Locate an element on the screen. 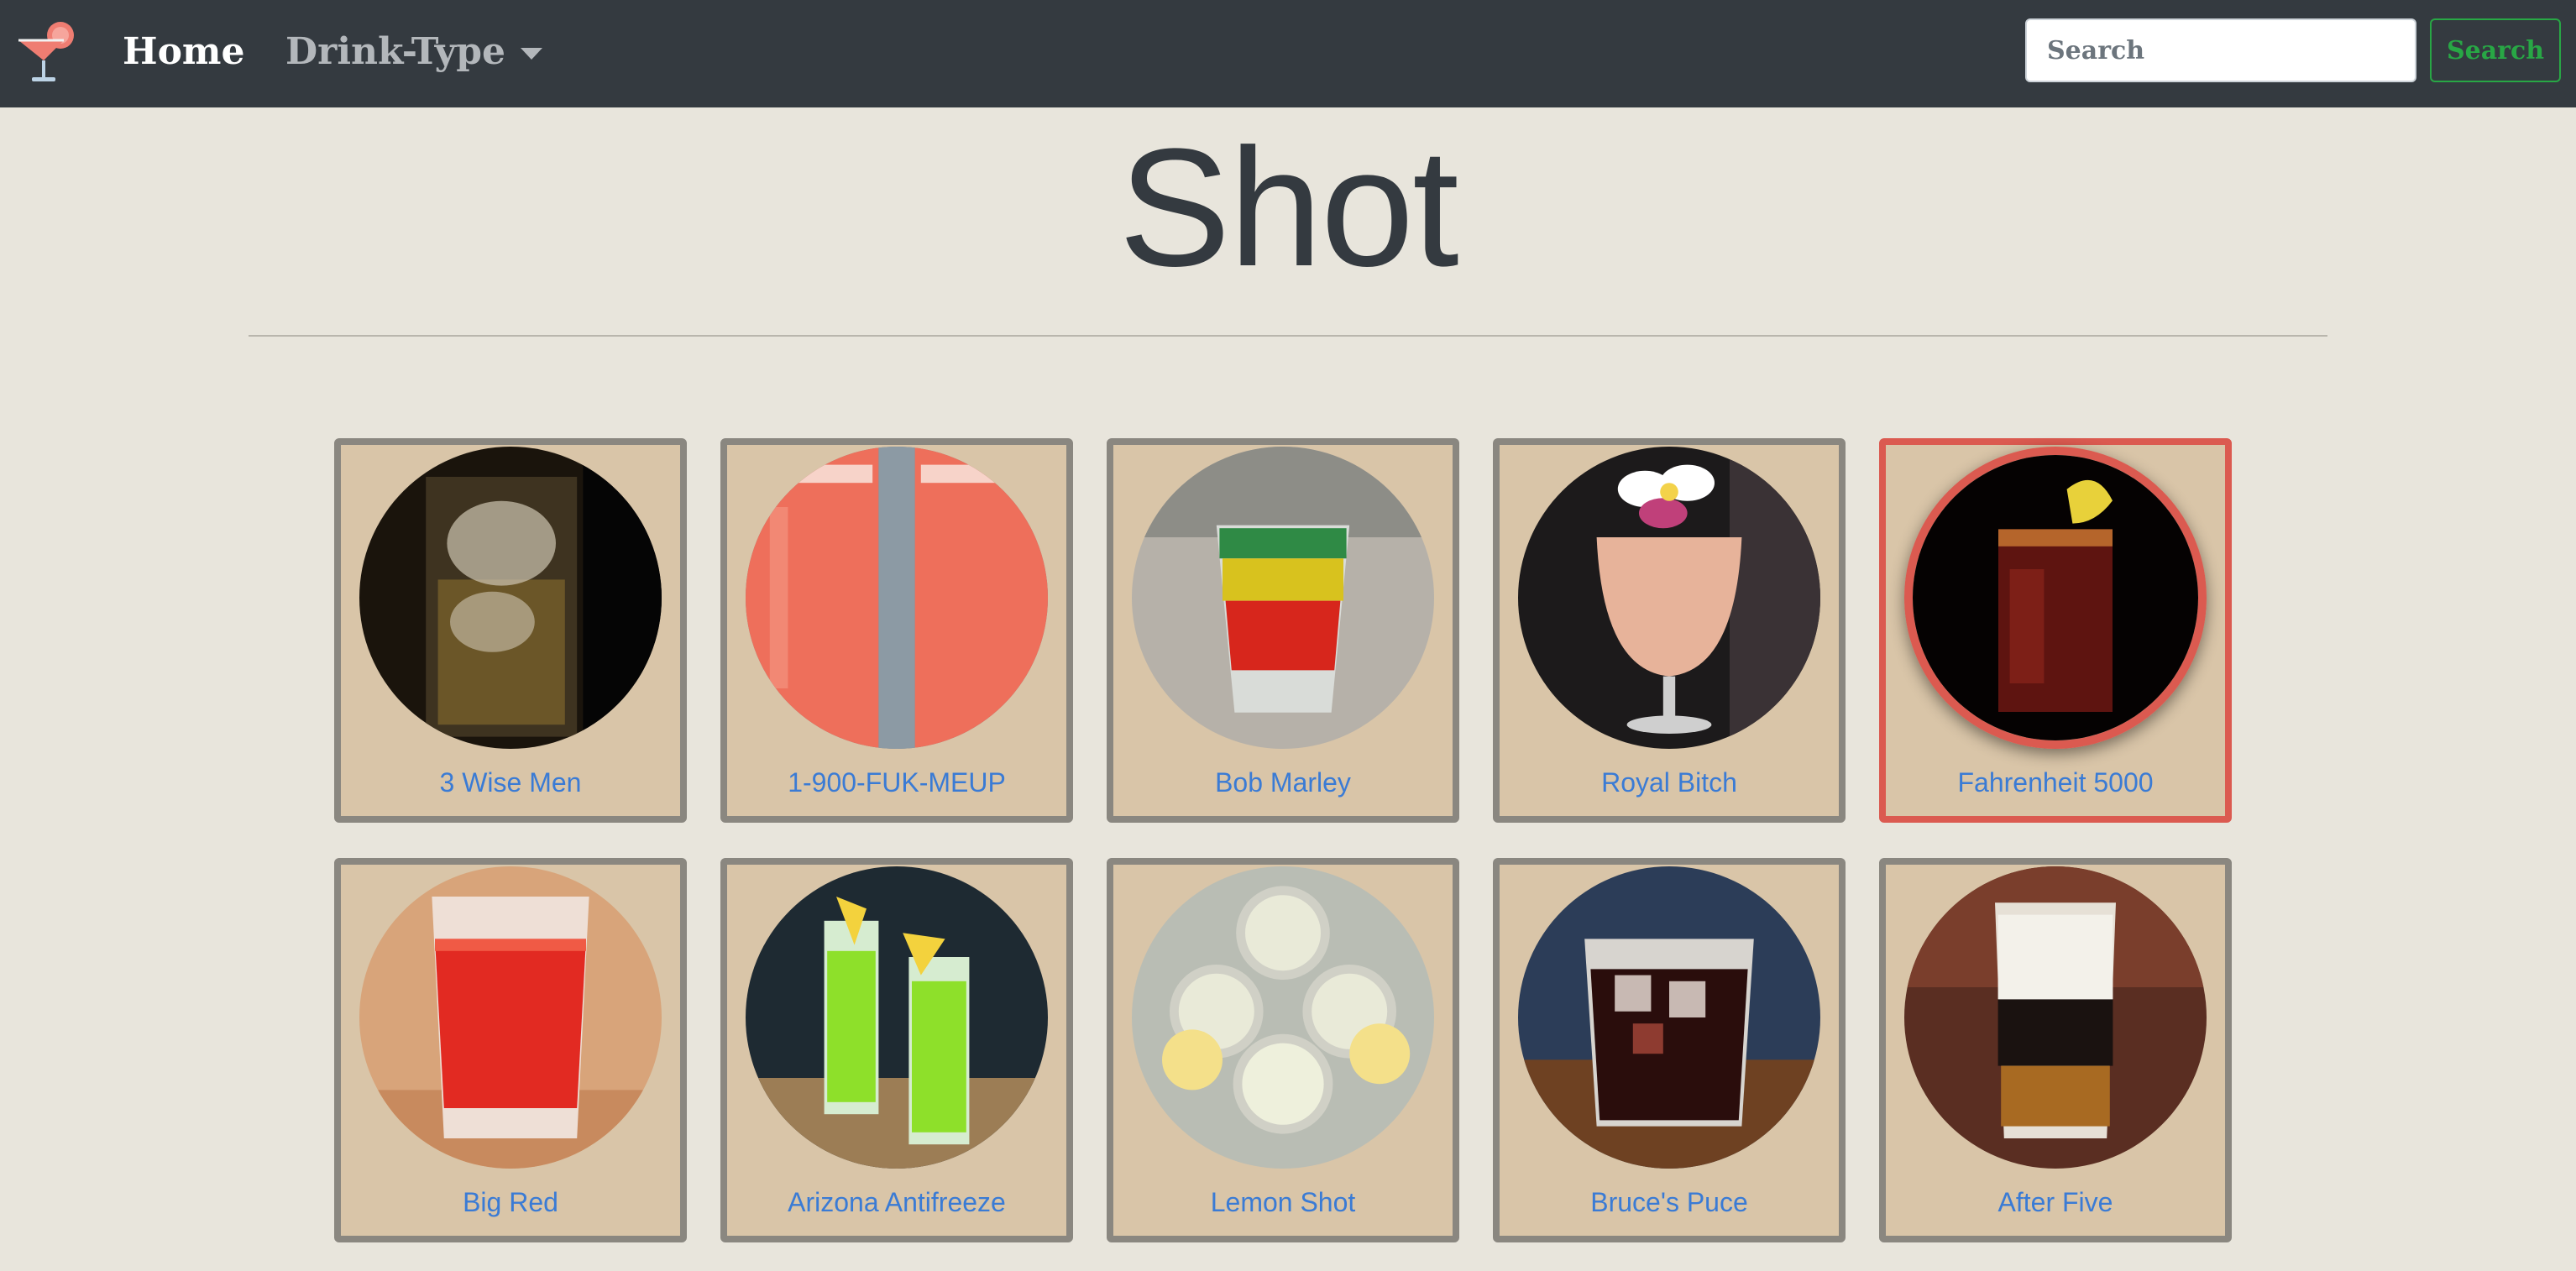  nav-home-link: Home is located at coordinates (183, 52).